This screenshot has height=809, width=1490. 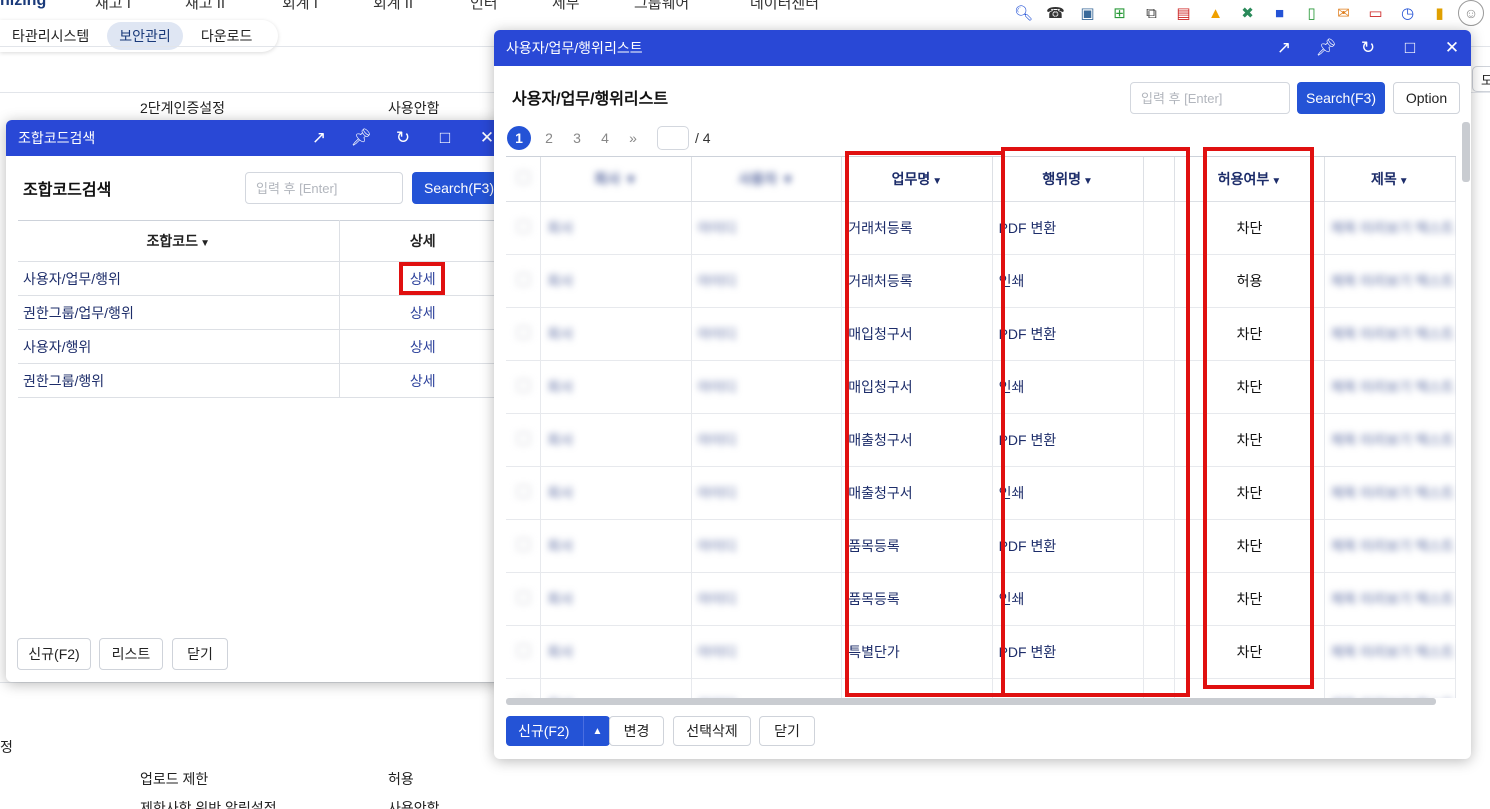 I want to click on setting-value: 사용안함, so click(x=414, y=804).